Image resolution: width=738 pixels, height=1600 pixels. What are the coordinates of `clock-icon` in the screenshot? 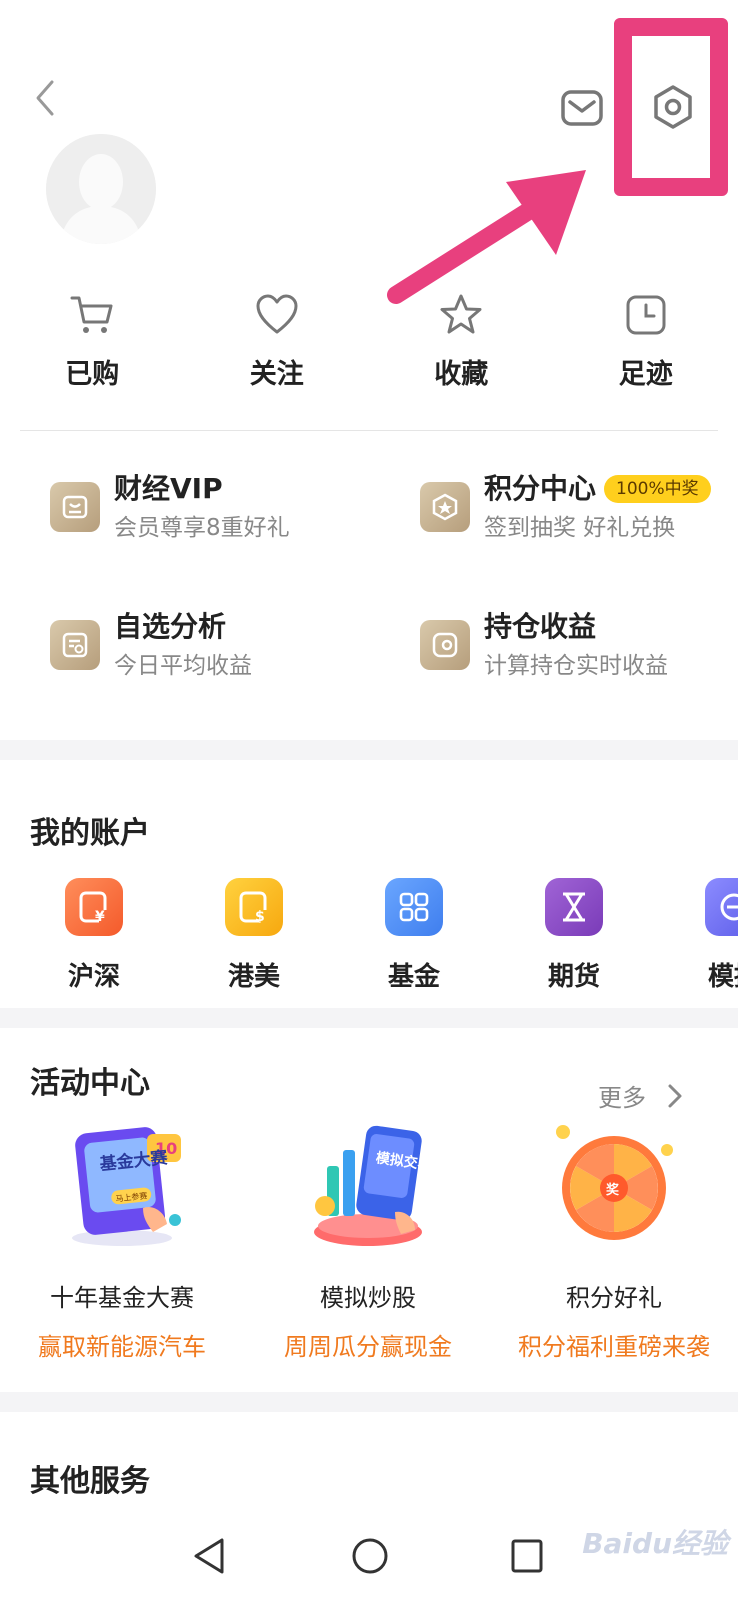 It's located at (646, 315).